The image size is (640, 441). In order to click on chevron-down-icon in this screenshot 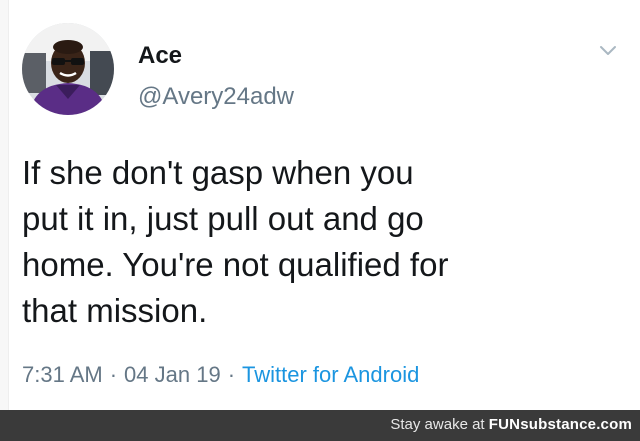, I will do `click(608, 50)`.